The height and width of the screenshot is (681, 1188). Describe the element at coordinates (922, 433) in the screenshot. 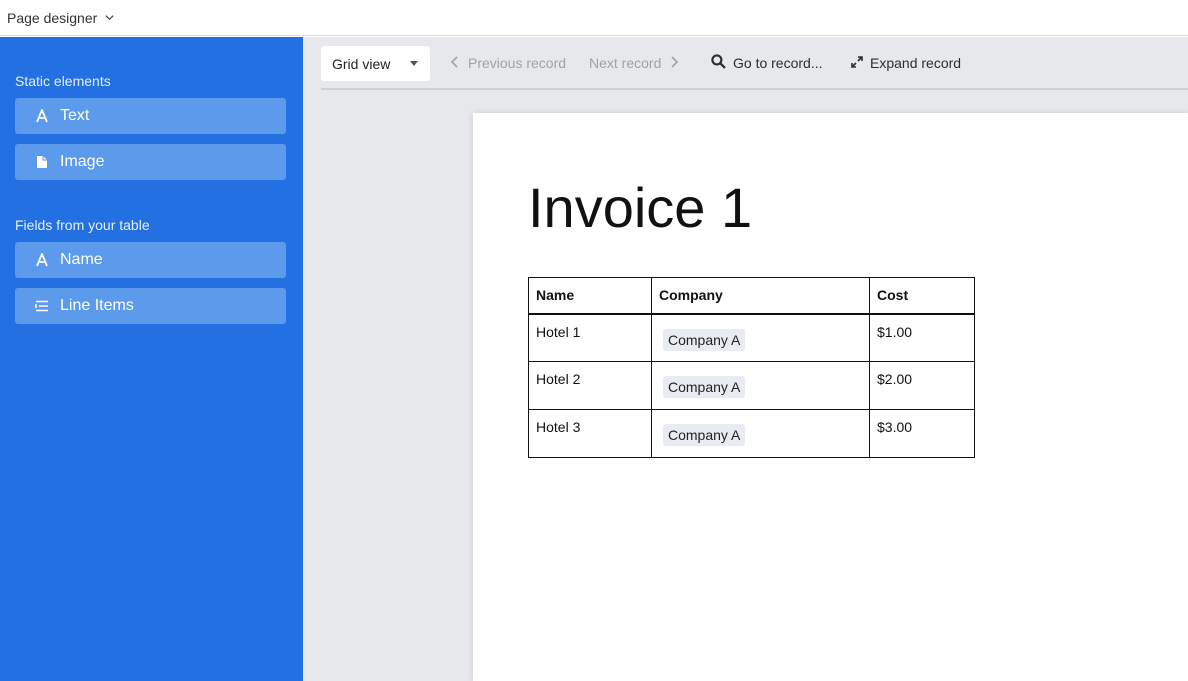

I see `cell-cost: $3.00` at that location.